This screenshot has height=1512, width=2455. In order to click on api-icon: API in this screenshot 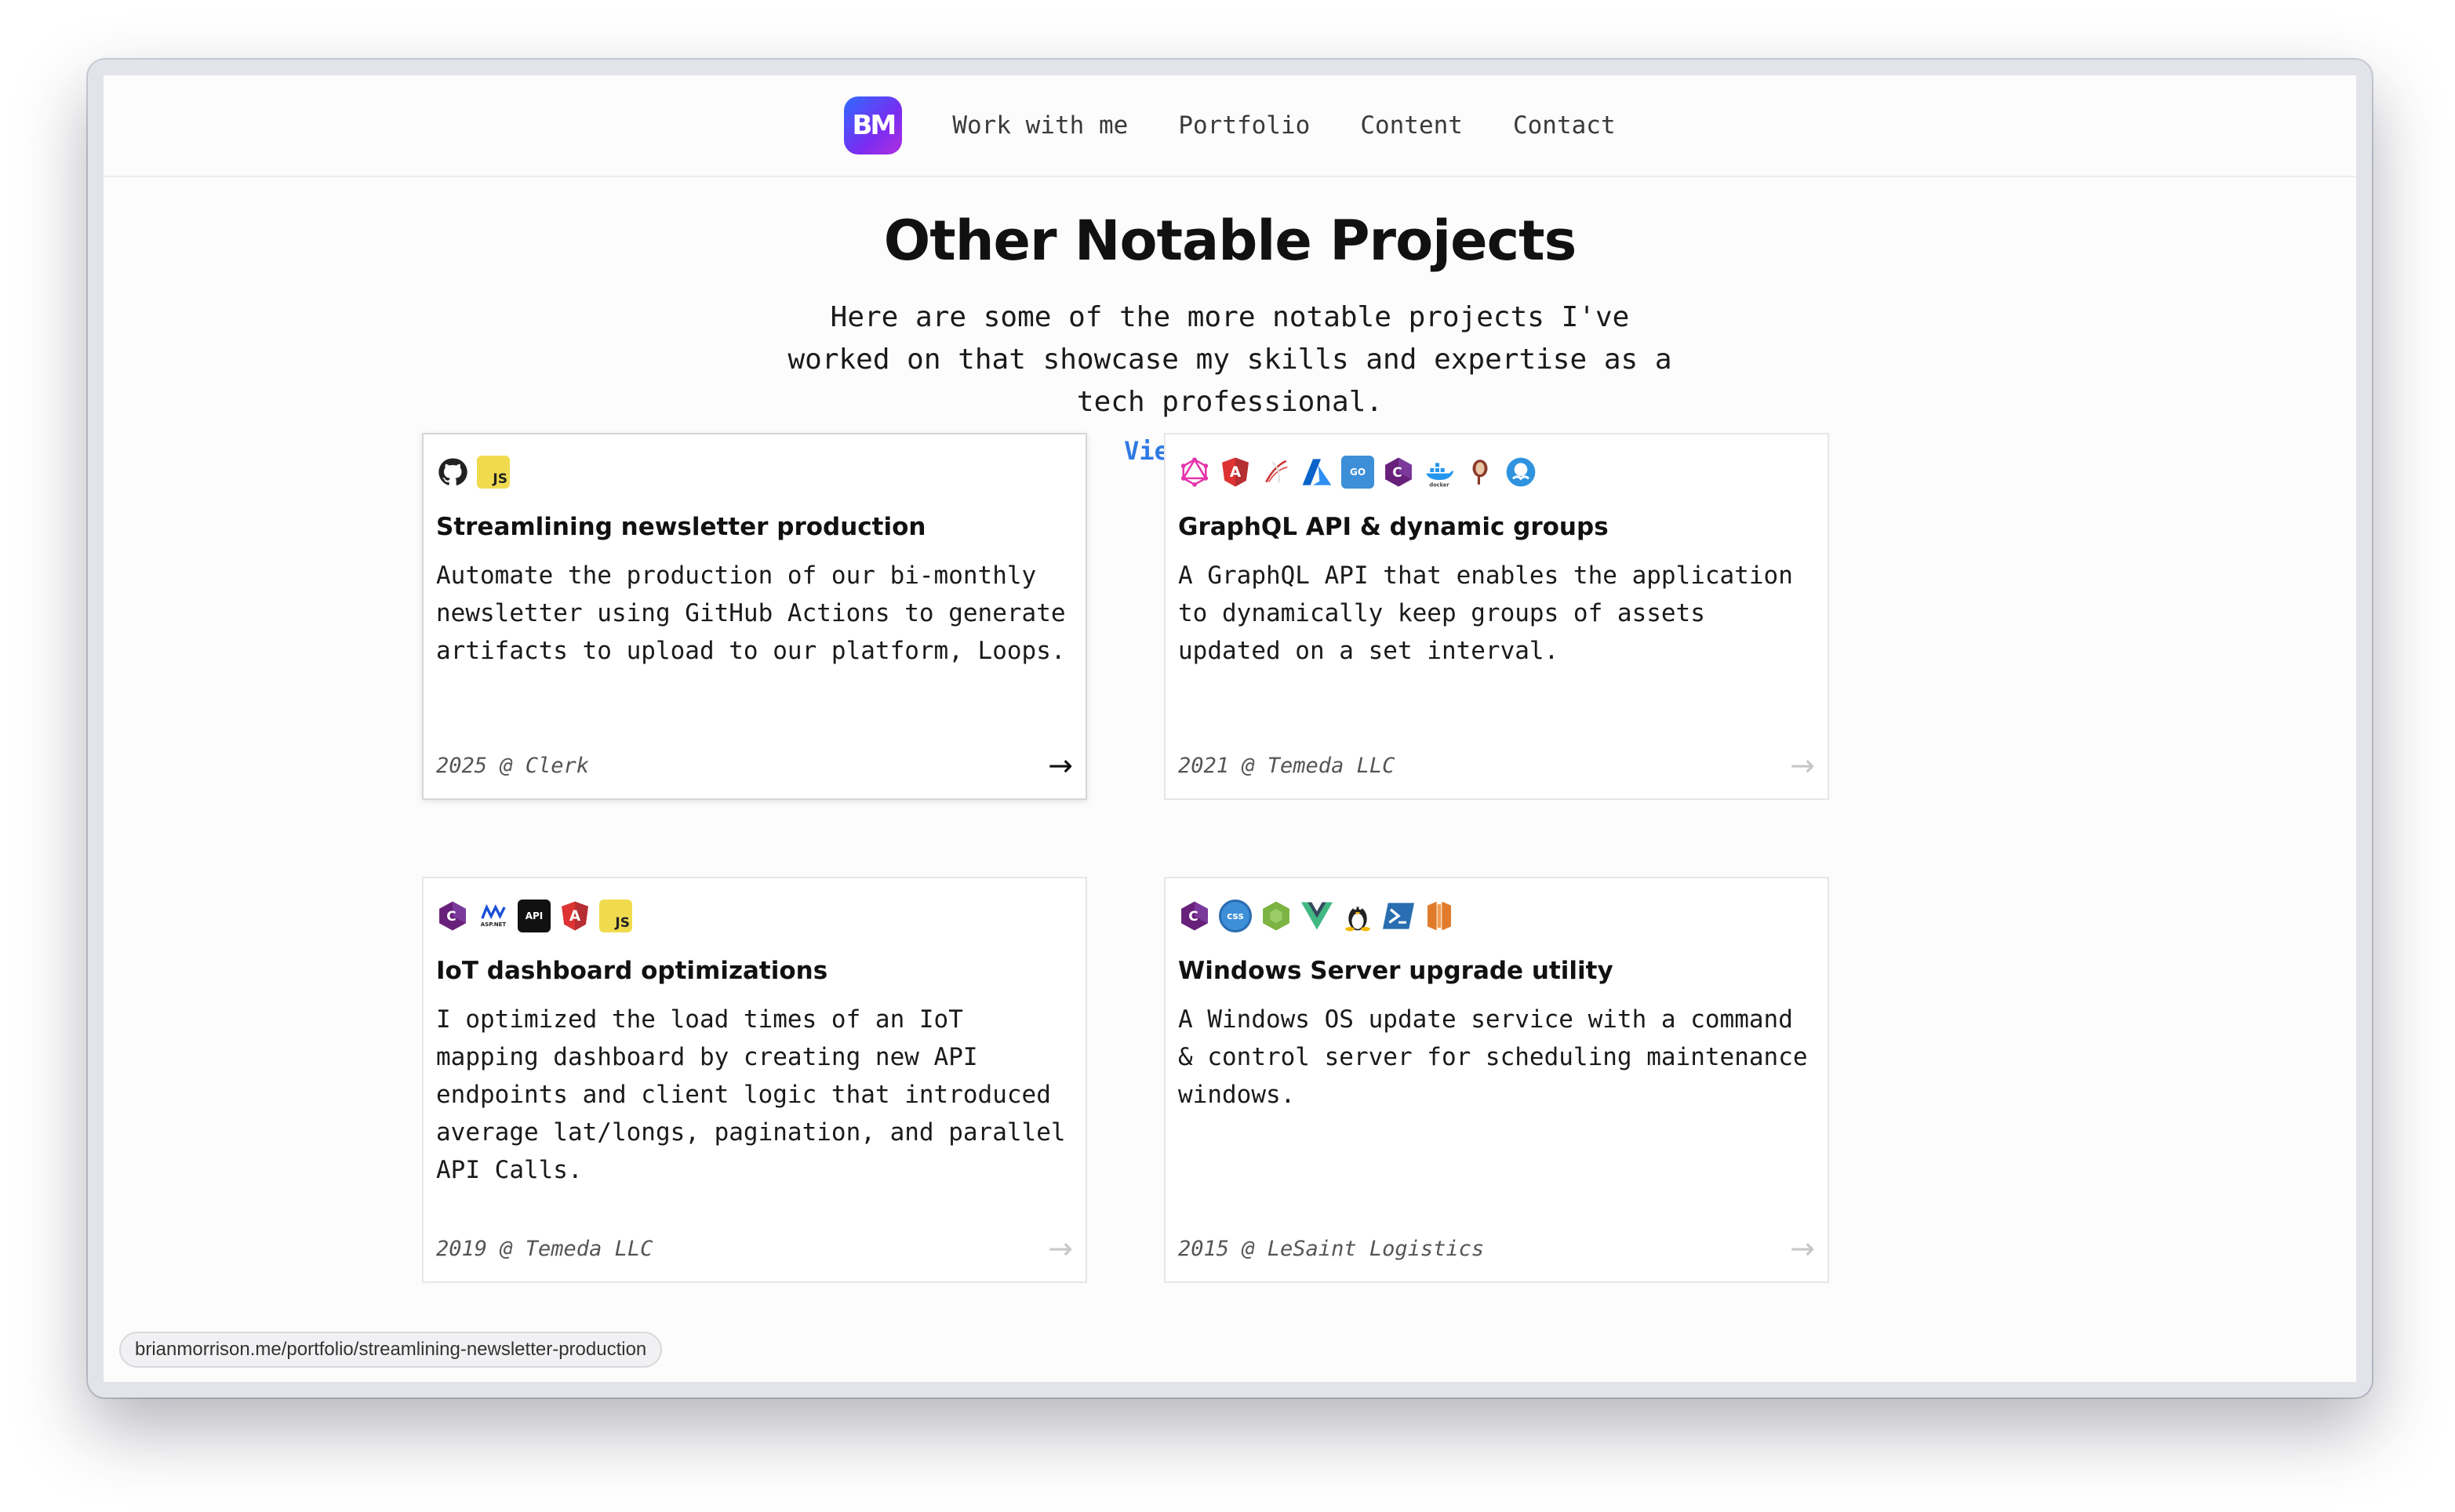, I will do `click(534, 916)`.